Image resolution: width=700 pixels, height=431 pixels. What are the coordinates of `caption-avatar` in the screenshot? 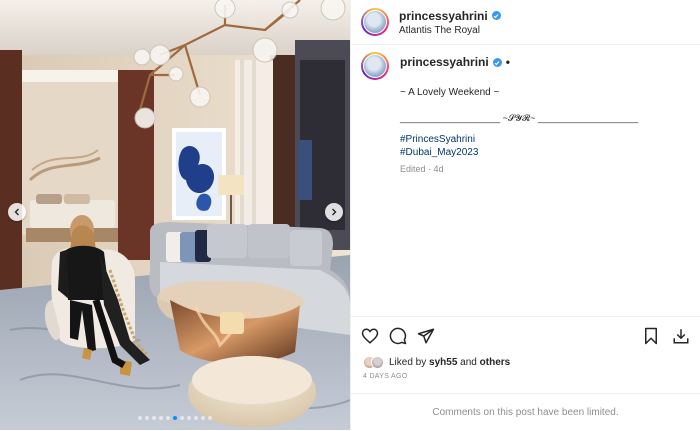 It's located at (375, 66).